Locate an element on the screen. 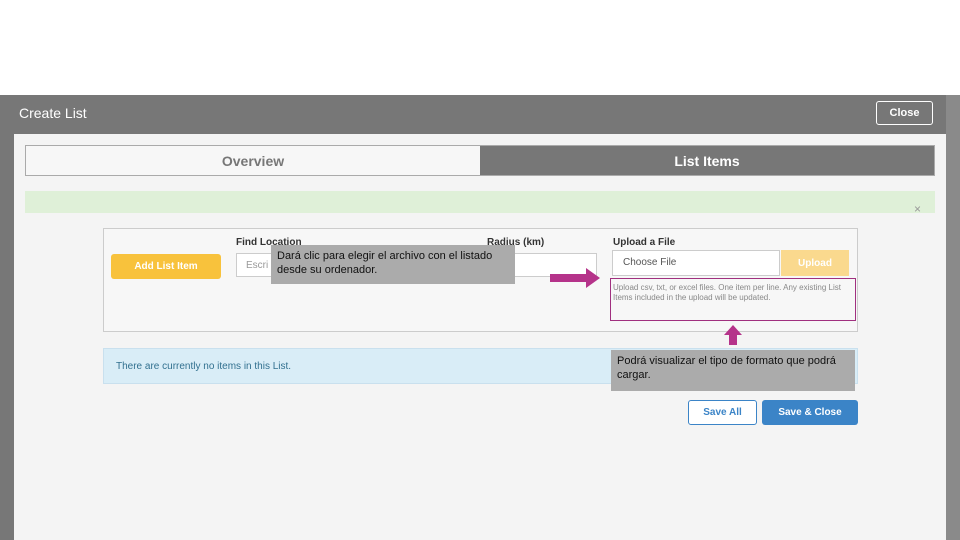 The image size is (960, 540). background-page-left is located at coordinates (7, 317).